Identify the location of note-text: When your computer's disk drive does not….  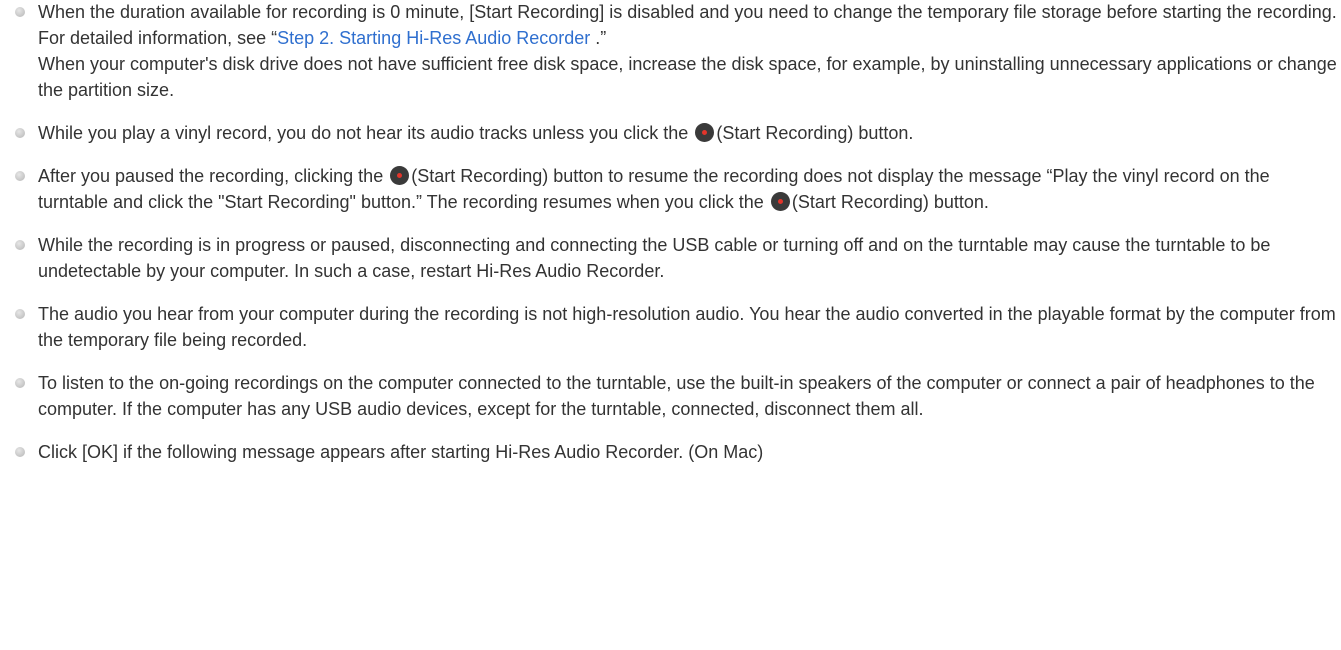
(687, 77).